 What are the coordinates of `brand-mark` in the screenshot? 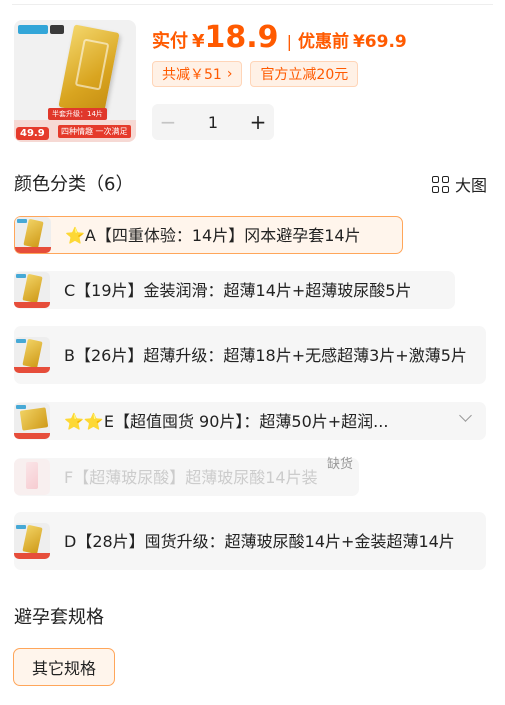 It's located at (57, 29).